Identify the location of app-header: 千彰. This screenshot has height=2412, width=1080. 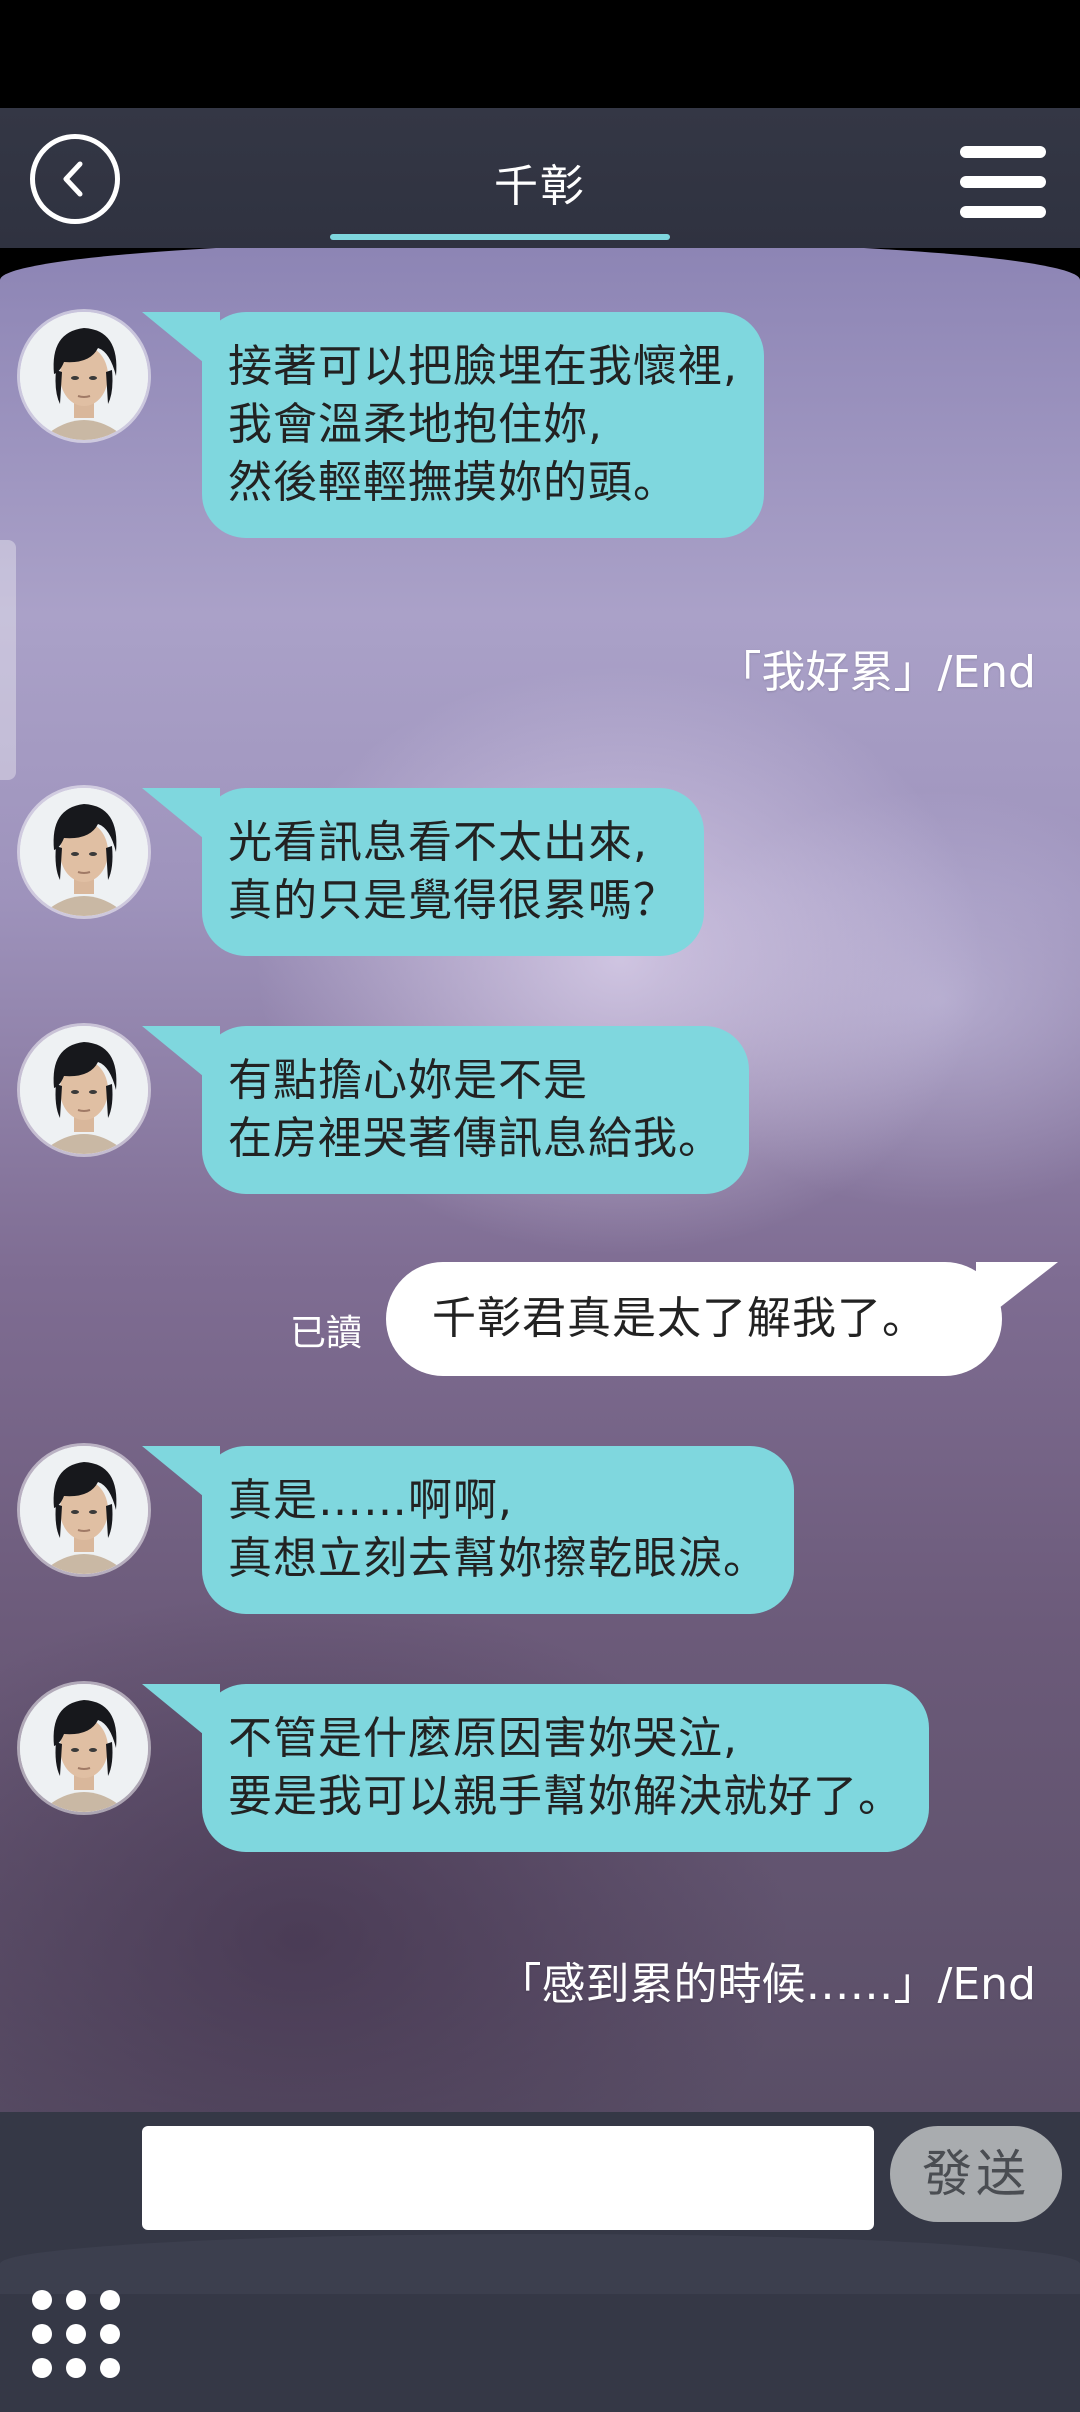
(540, 178).